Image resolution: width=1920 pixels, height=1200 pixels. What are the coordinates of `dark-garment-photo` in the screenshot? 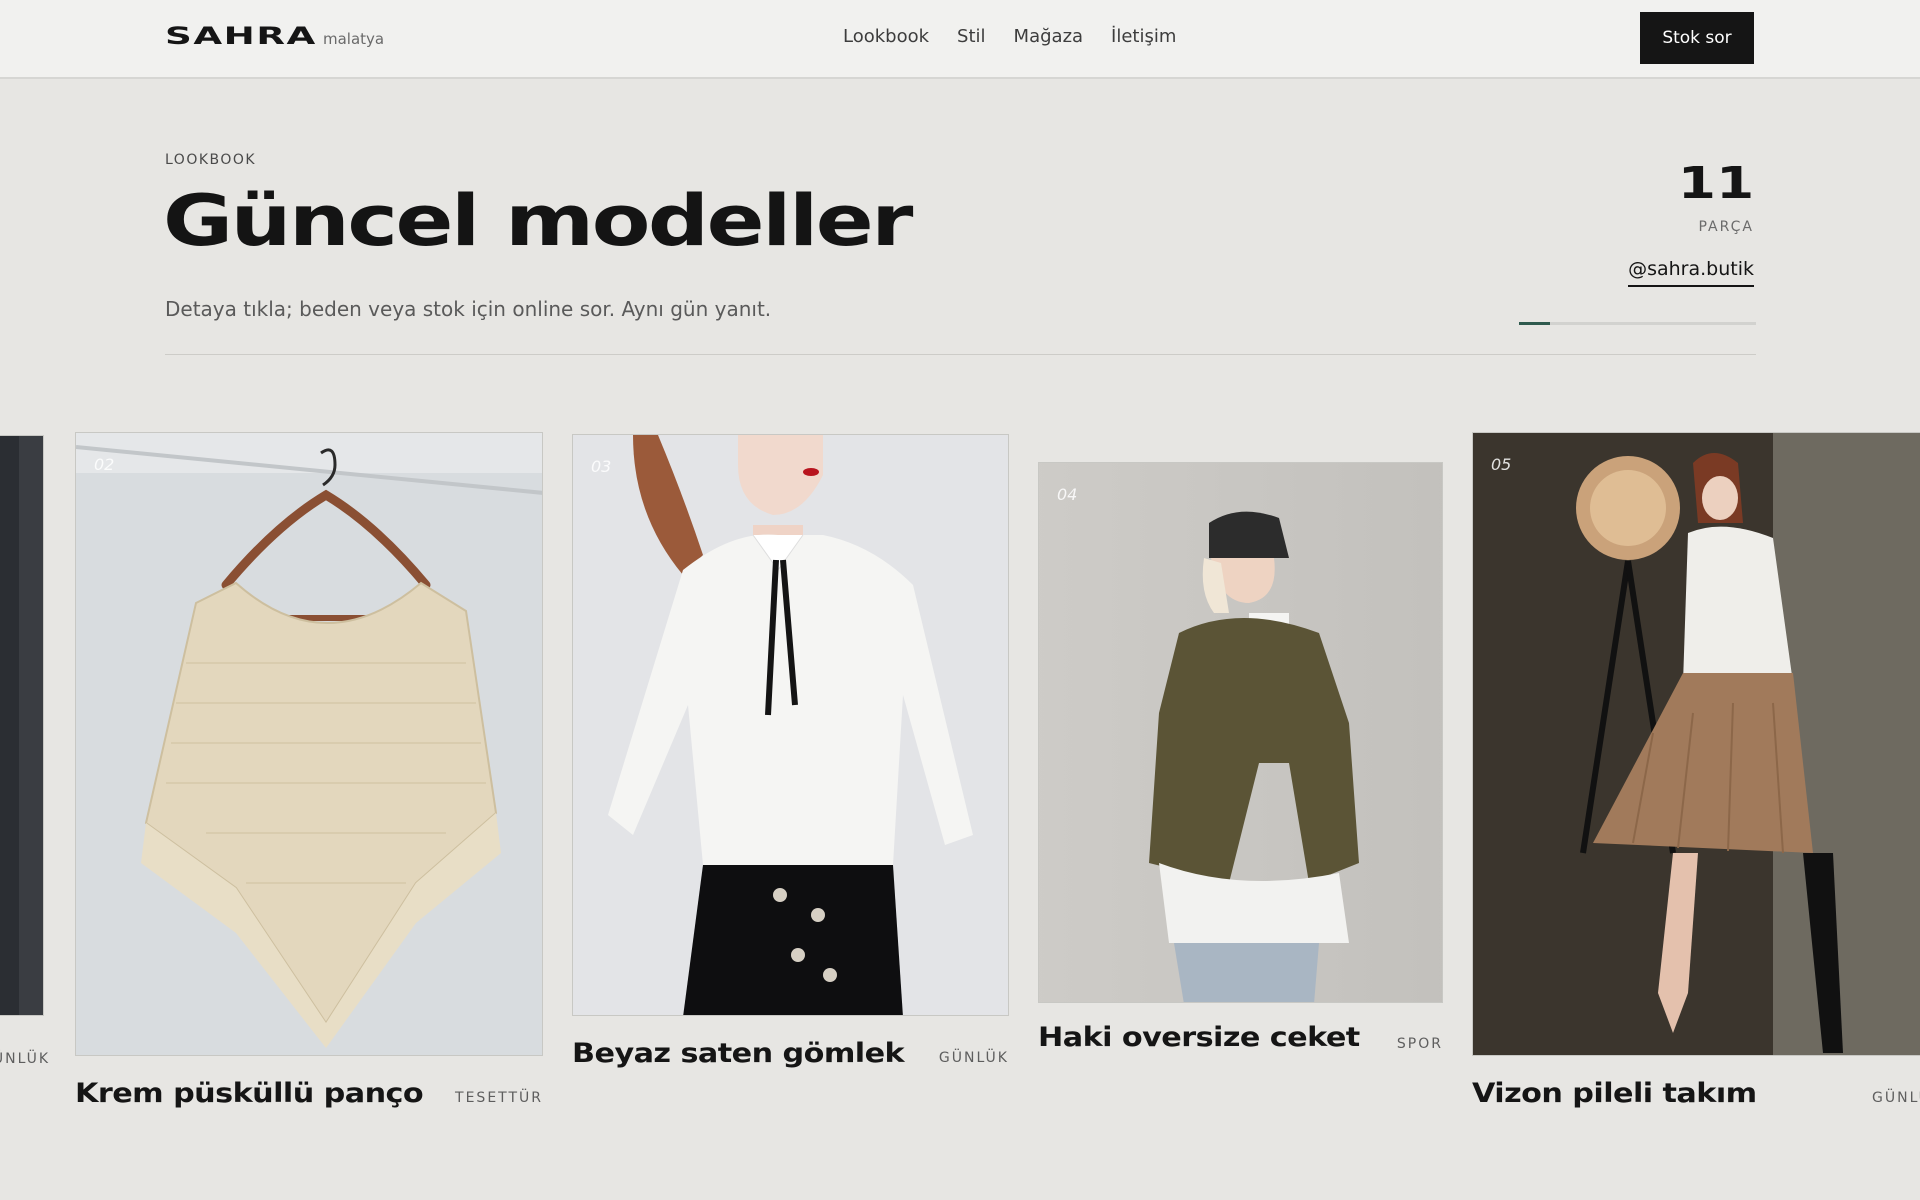 It's located at (21, 725).